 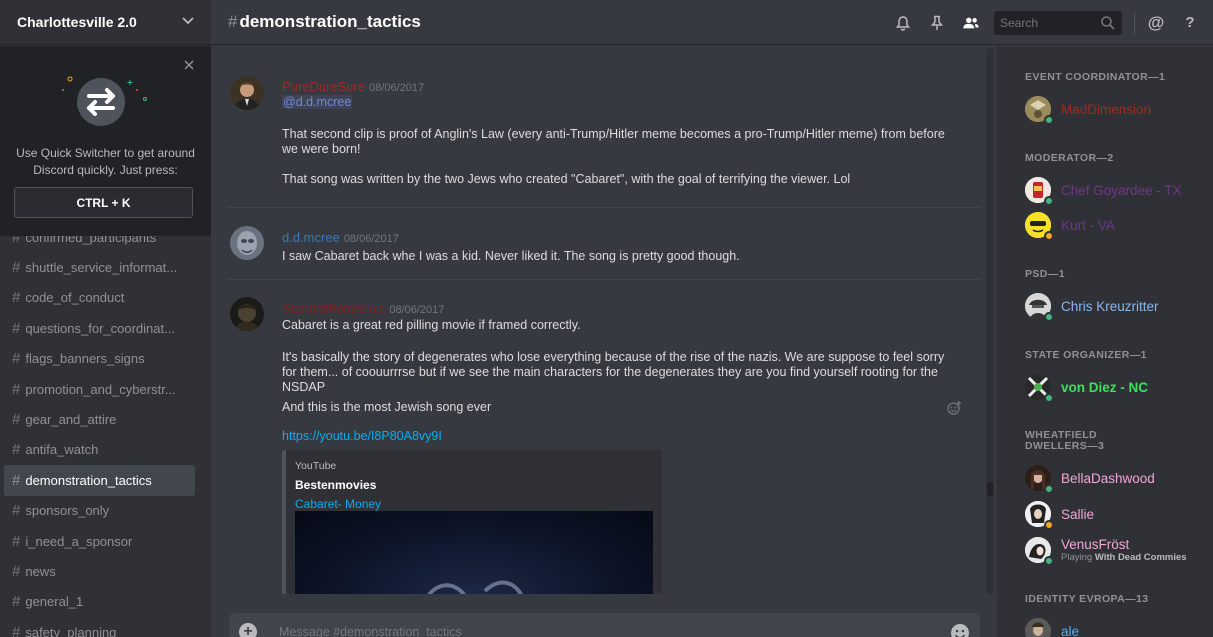 What do you see at coordinates (103, 202) in the screenshot?
I see `quick-switcher-shortcut-button: CTRL + K` at bounding box center [103, 202].